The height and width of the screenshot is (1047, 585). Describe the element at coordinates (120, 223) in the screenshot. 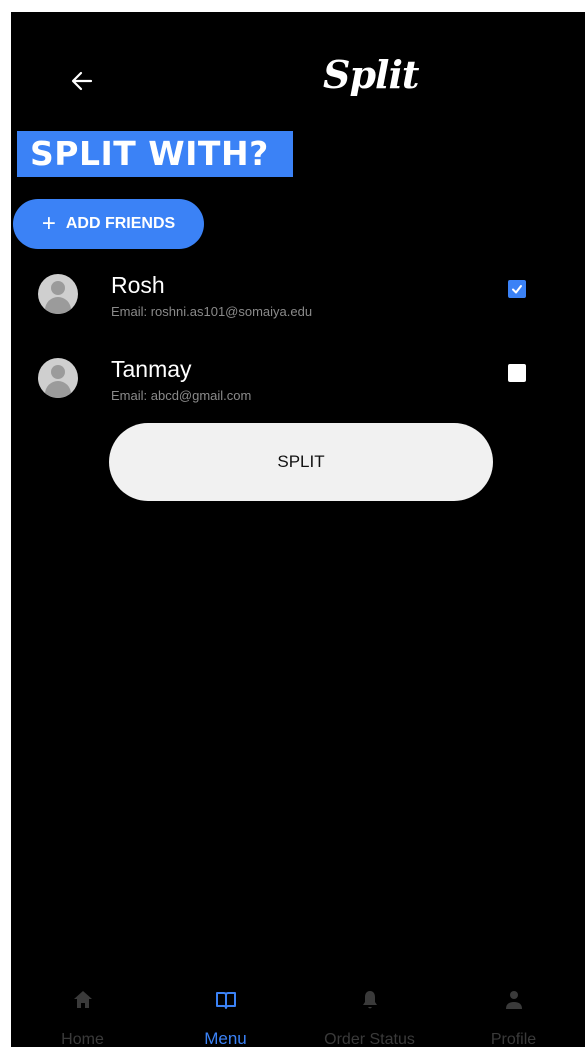

I see `add-friends-label: ADD FRIENDS` at that location.